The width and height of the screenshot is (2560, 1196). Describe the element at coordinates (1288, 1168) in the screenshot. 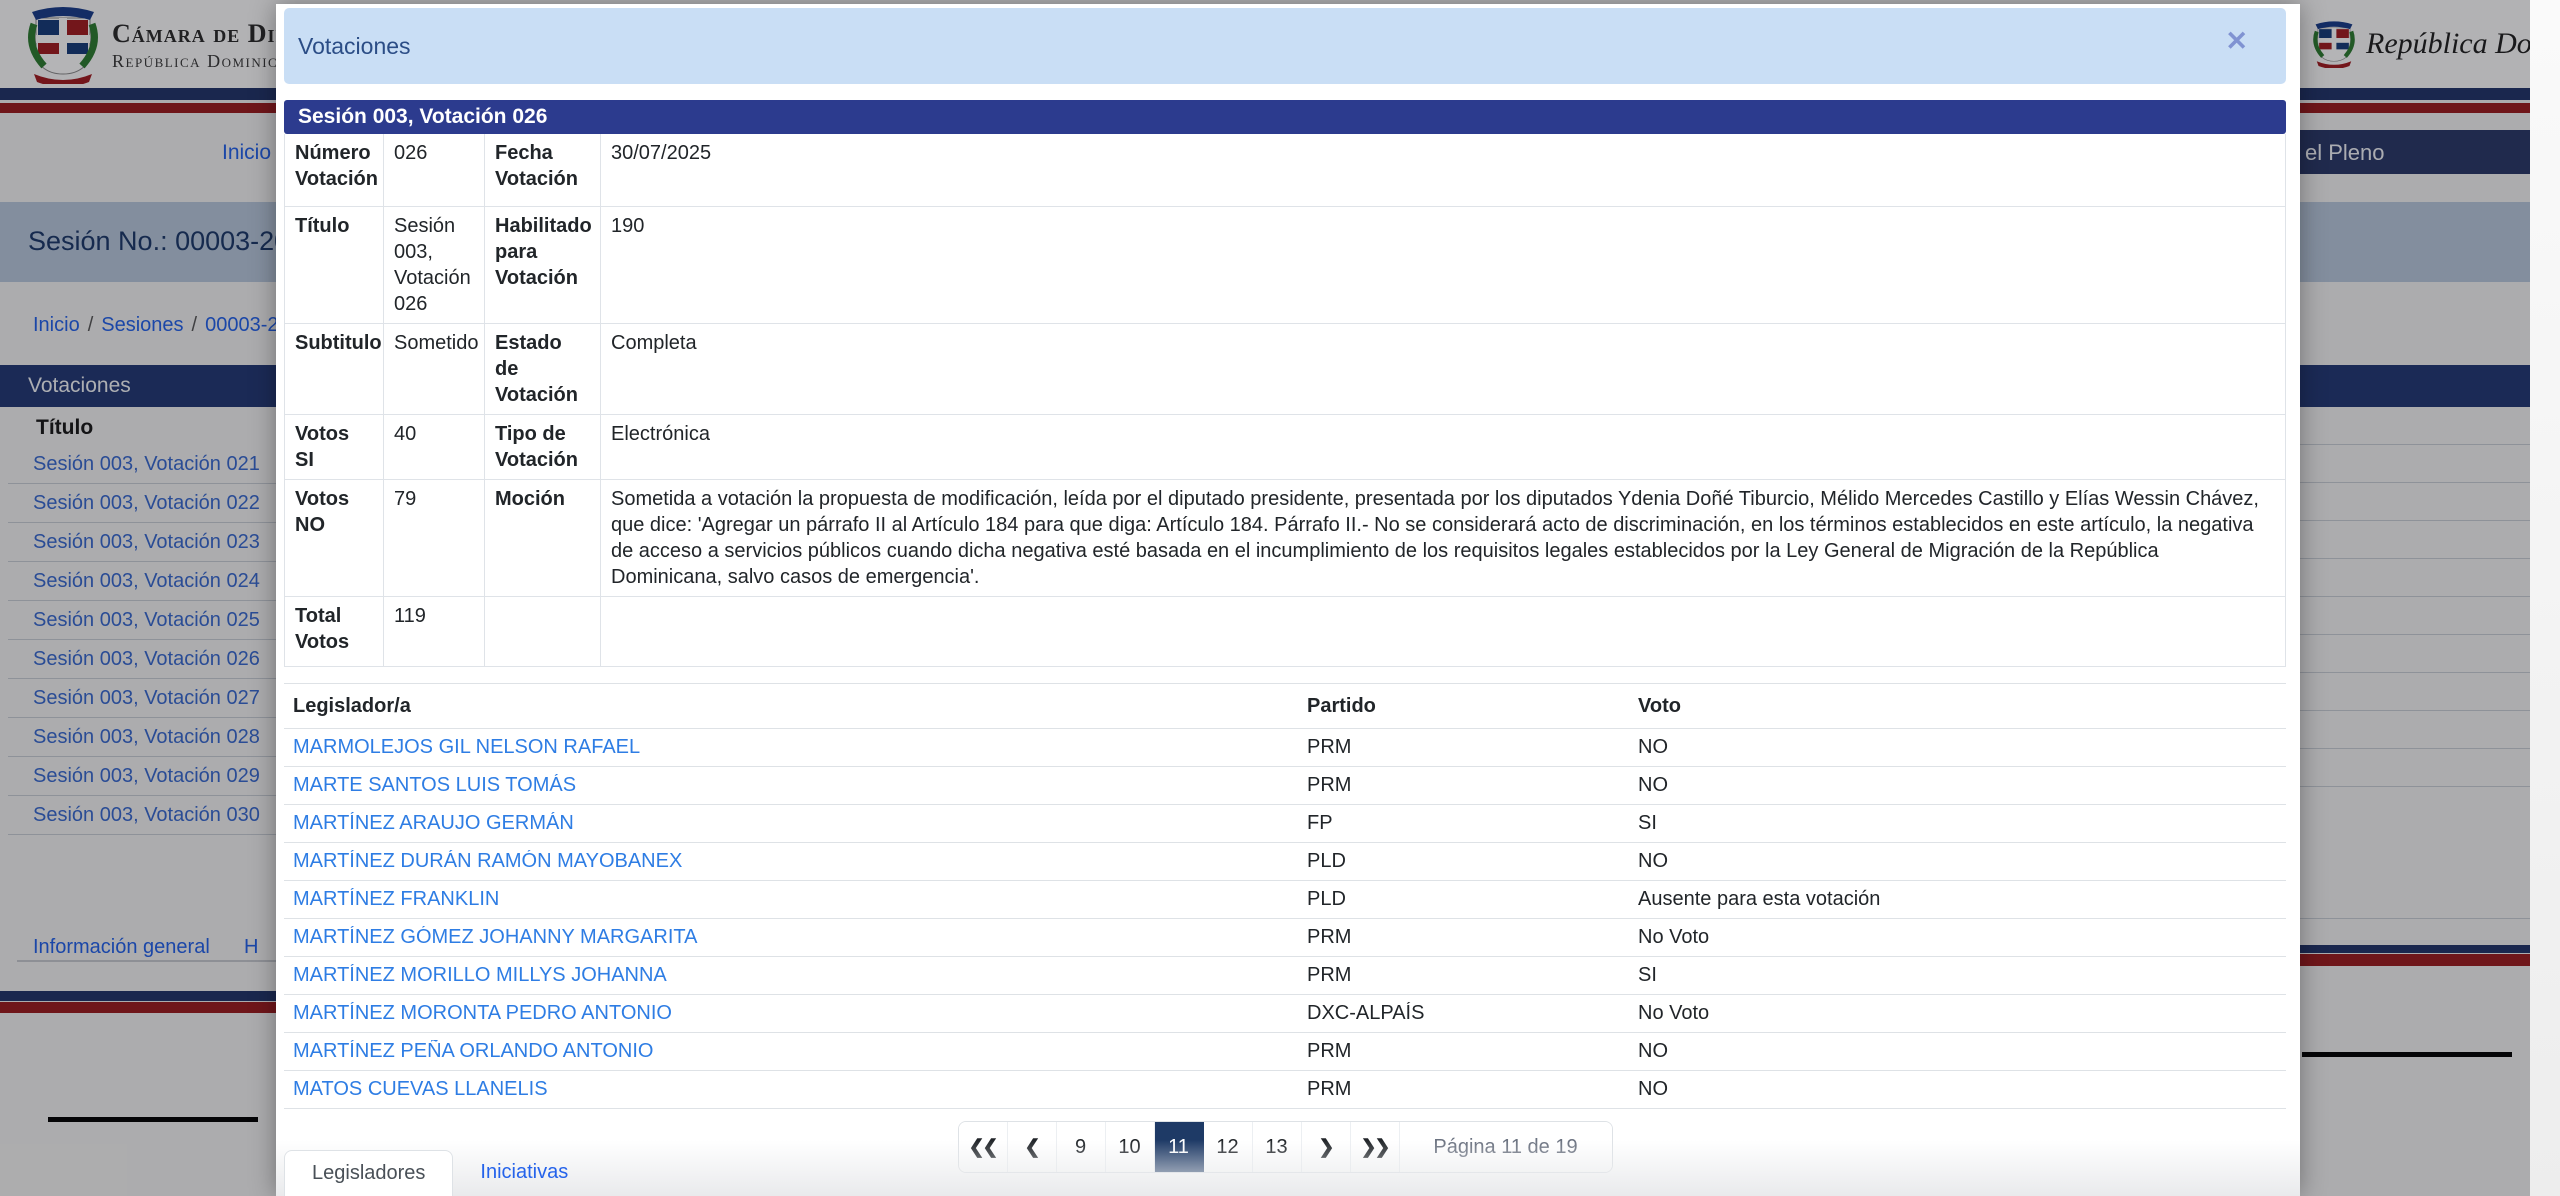

I see `modal-bottom-fade` at that location.